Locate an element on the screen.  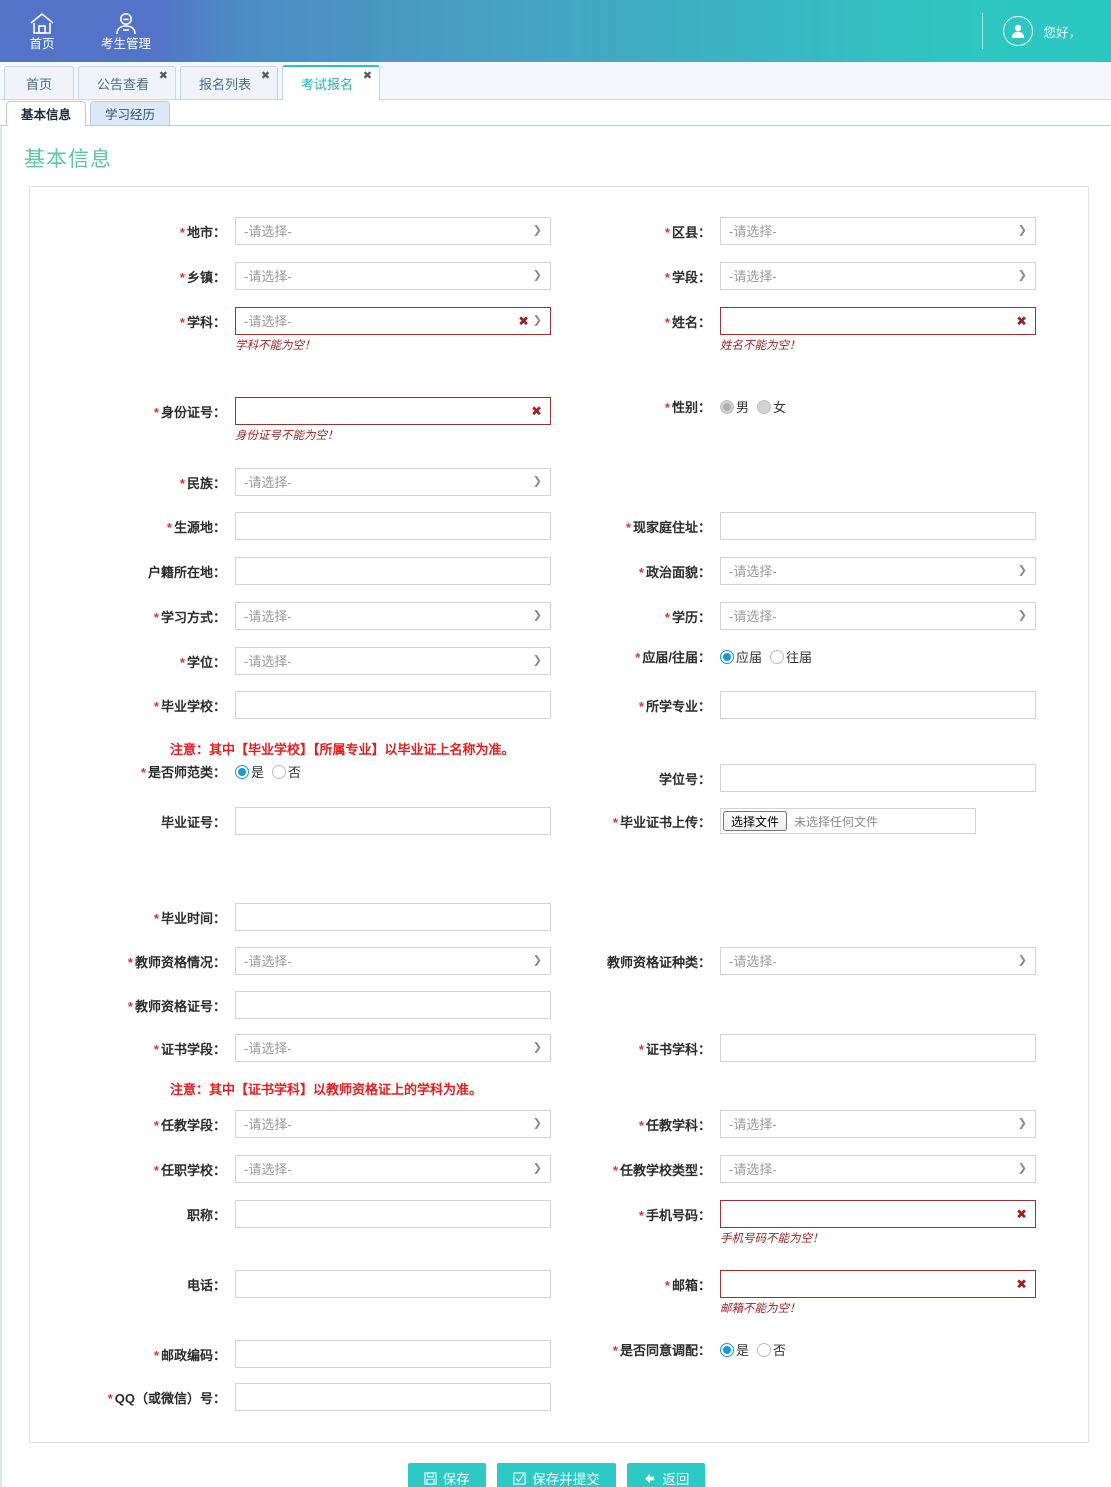
study-mode-select: -请选择- is located at coordinates (393, 616).